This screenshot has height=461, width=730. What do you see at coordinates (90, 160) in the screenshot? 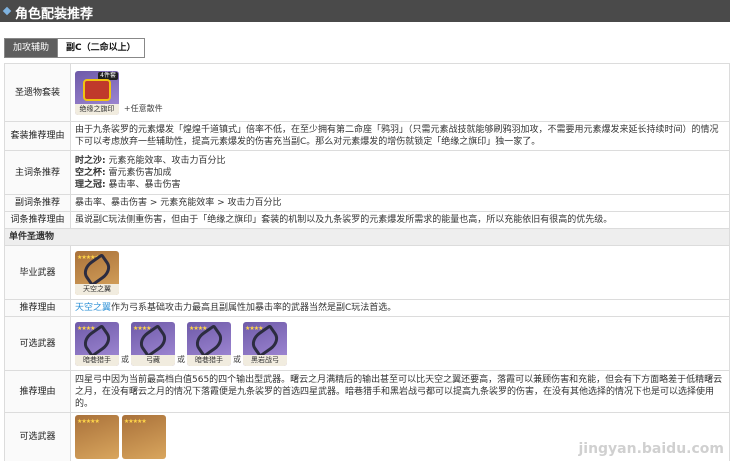
I see `sands-label: 时之沙:` at bounding box center [90, 160].